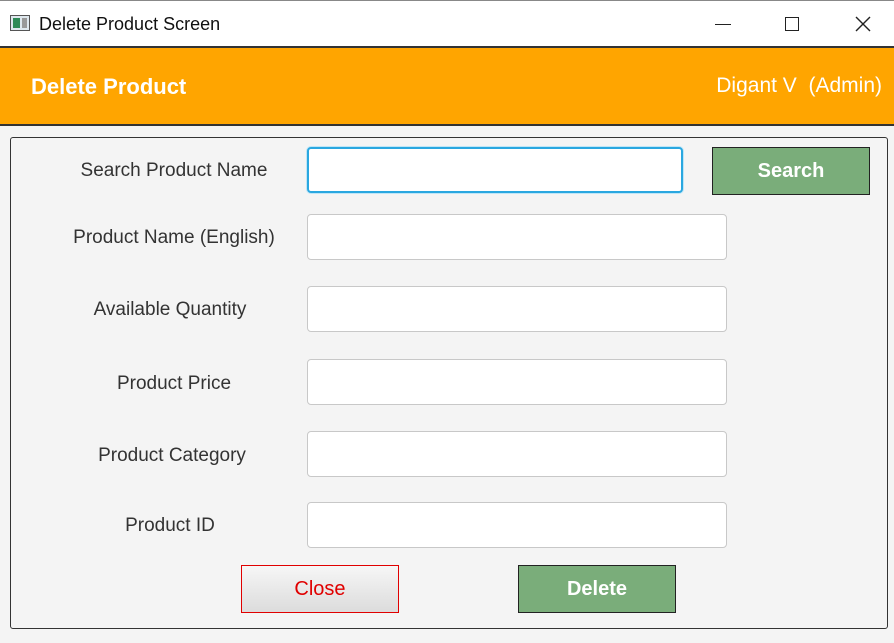 The width and height of the screenshot is (894, 643). Describe the element at coordinates (447, 86) in the screenshot. I see `page-header: Delete Product Digant V (Admin)` at that location.